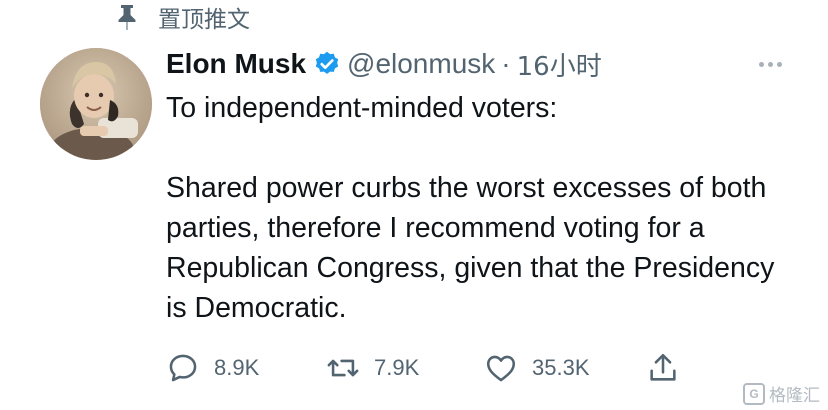 The image size is (828, 410). What do you see at coordinates (212, 368) in the screenshot?
I see `reply-button: 8.9K` at bounding box center [212, 368].